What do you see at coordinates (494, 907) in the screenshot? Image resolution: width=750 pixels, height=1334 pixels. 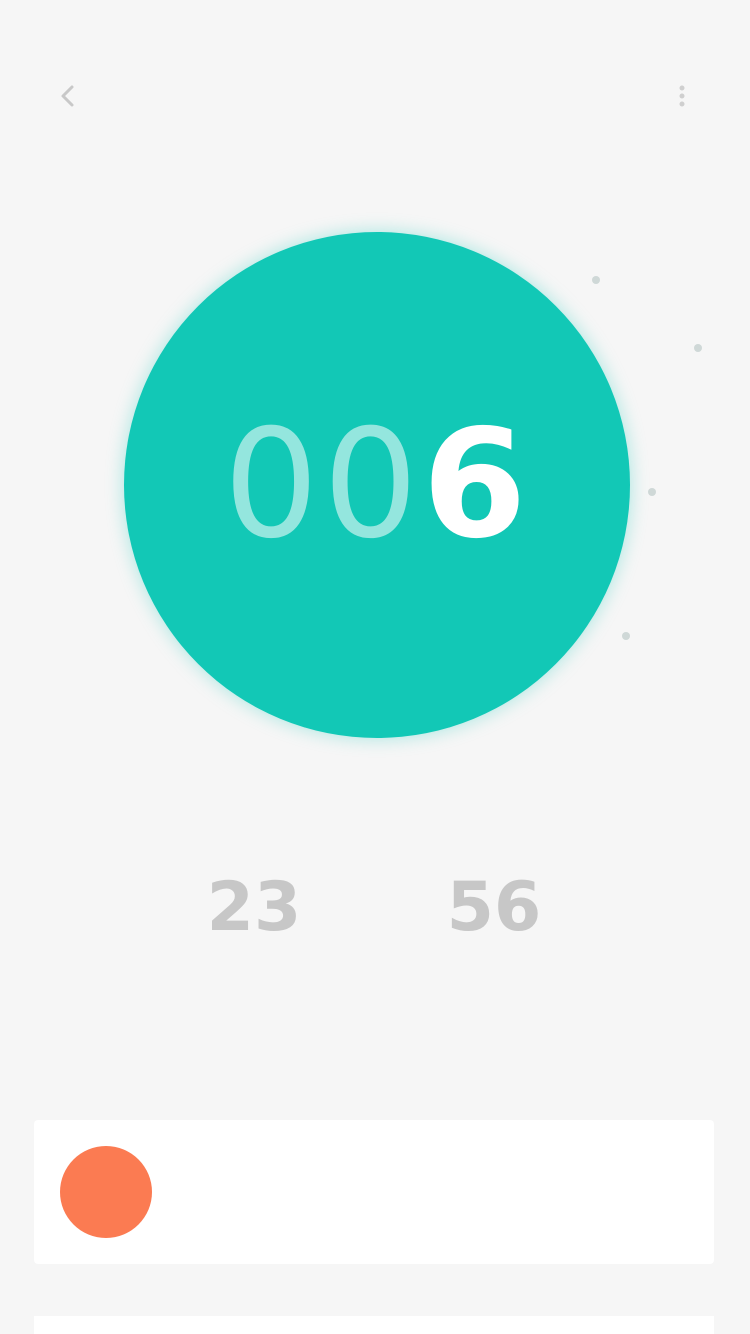 I see `stat-value: 56` at bounding box center [494, 907].